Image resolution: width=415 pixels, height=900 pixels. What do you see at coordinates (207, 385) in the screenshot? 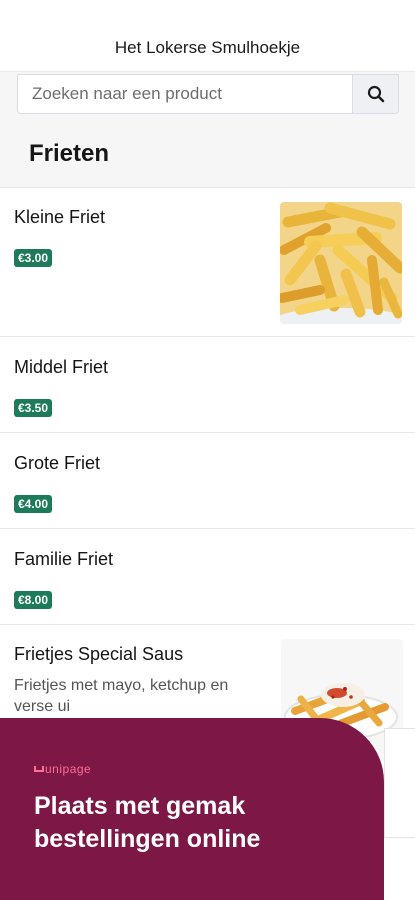
I see `product-item-middel-friet: Middel Friet €3.50` at bounding box center [207, 385].